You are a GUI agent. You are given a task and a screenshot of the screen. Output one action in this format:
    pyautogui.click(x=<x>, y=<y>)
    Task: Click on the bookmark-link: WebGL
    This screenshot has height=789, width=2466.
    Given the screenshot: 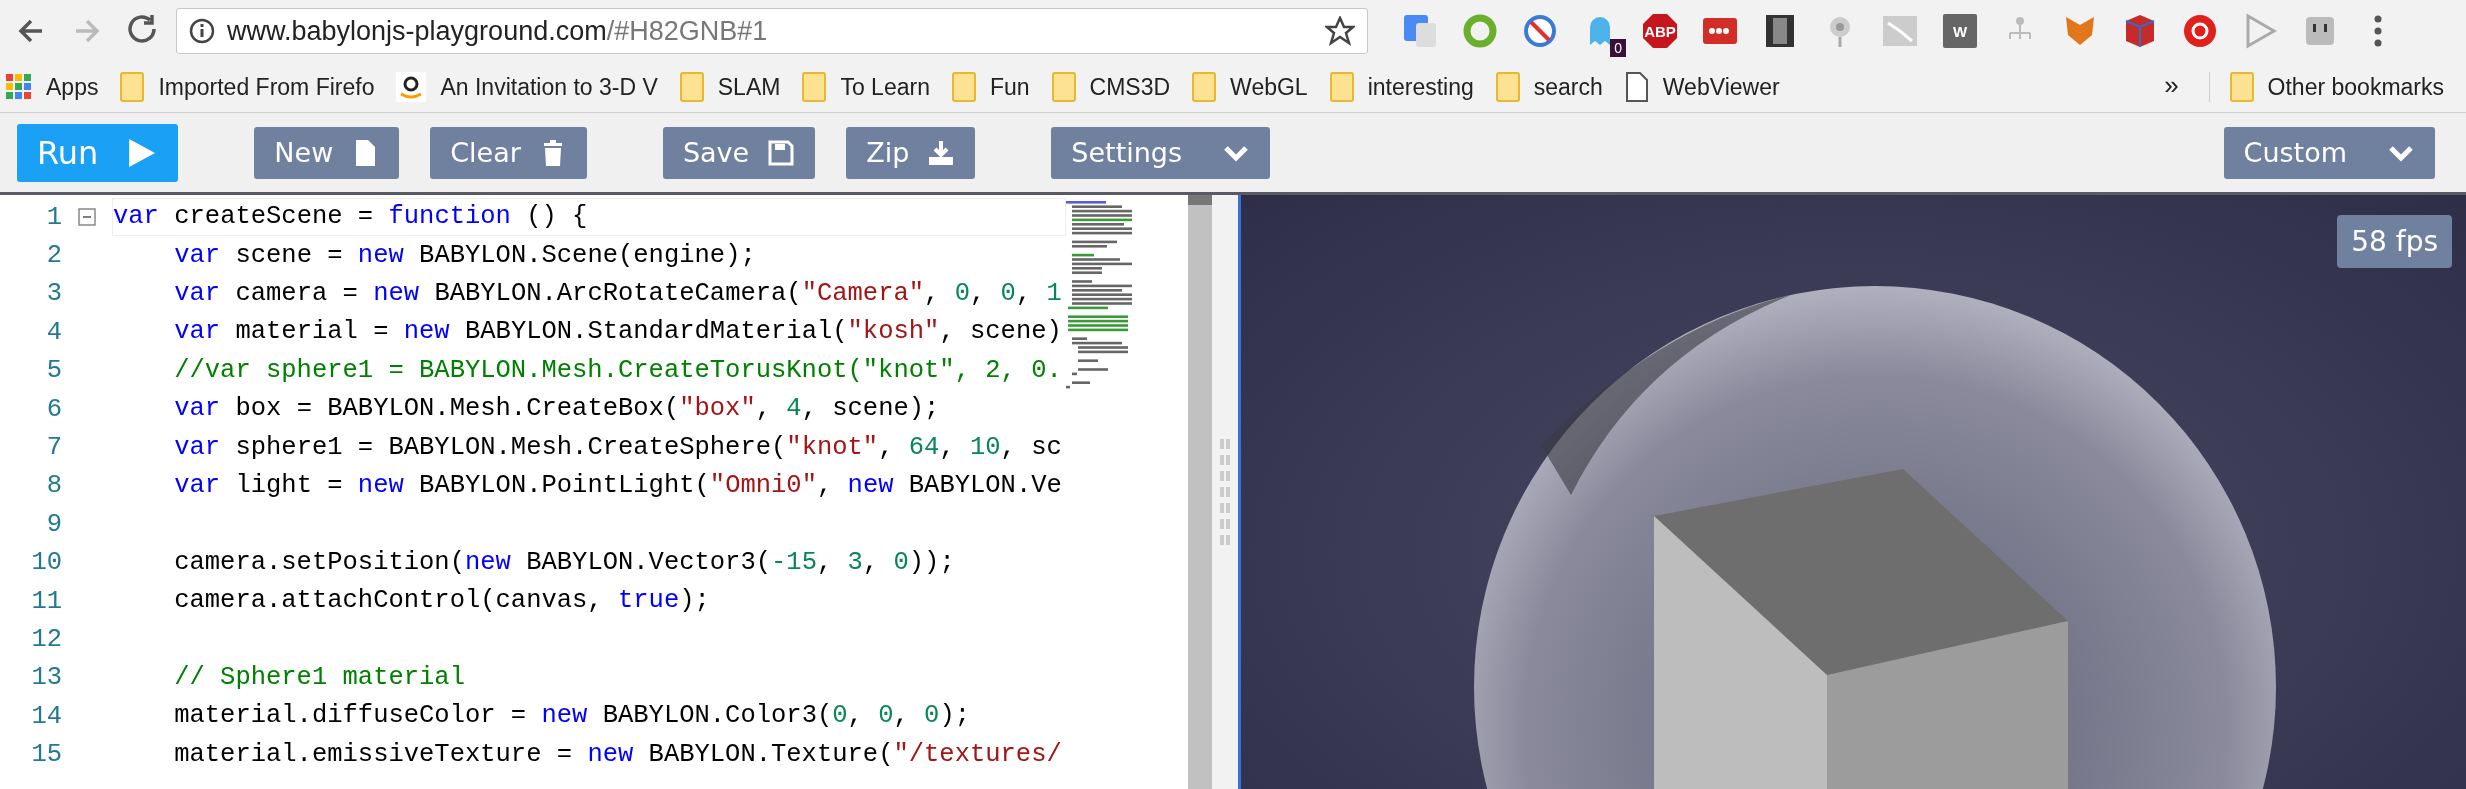 What is the action you would take?
    pyautogui.click(x=1269, y=87)
    